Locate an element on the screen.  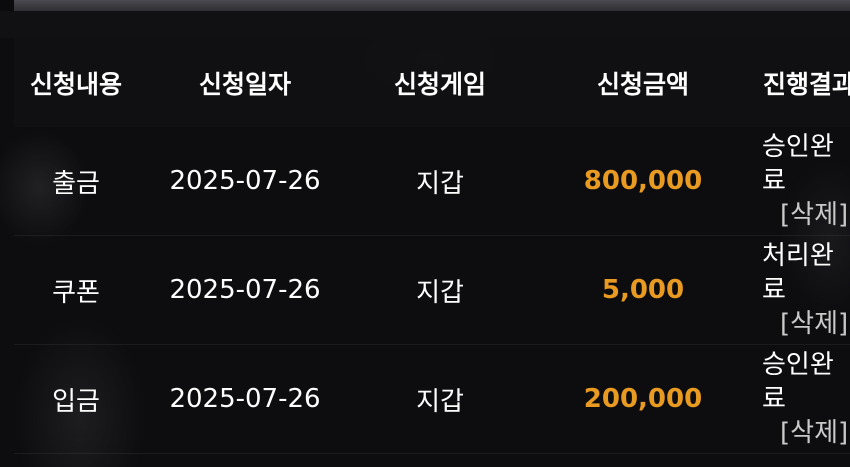
request-type: 입금 is located at coordinates (76, 401).